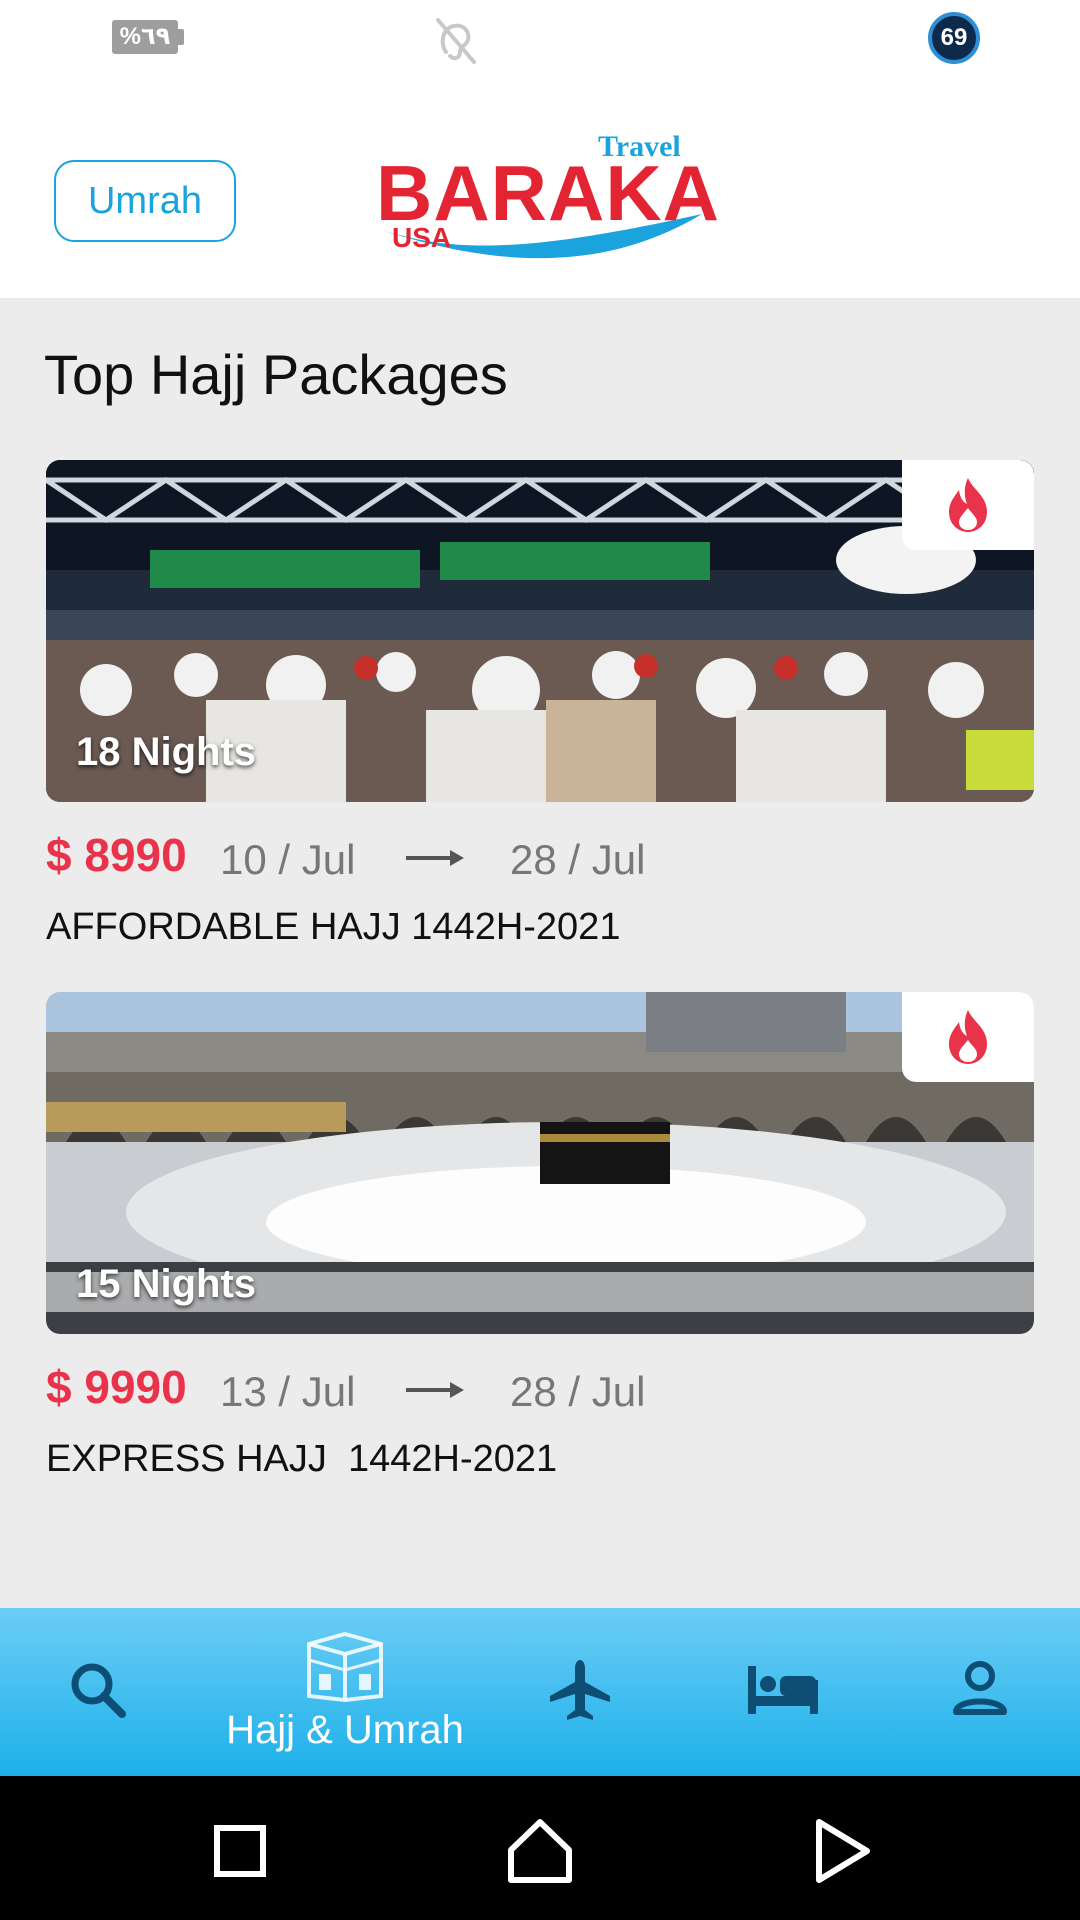 The height and width of the screenshot is (1920, 1080). What do you see at coordinates (333, 927) in the screenshot?
I see `package-name: AFFORDABLE HAJJ 1442H-2021` at bounding box center [333, 927].